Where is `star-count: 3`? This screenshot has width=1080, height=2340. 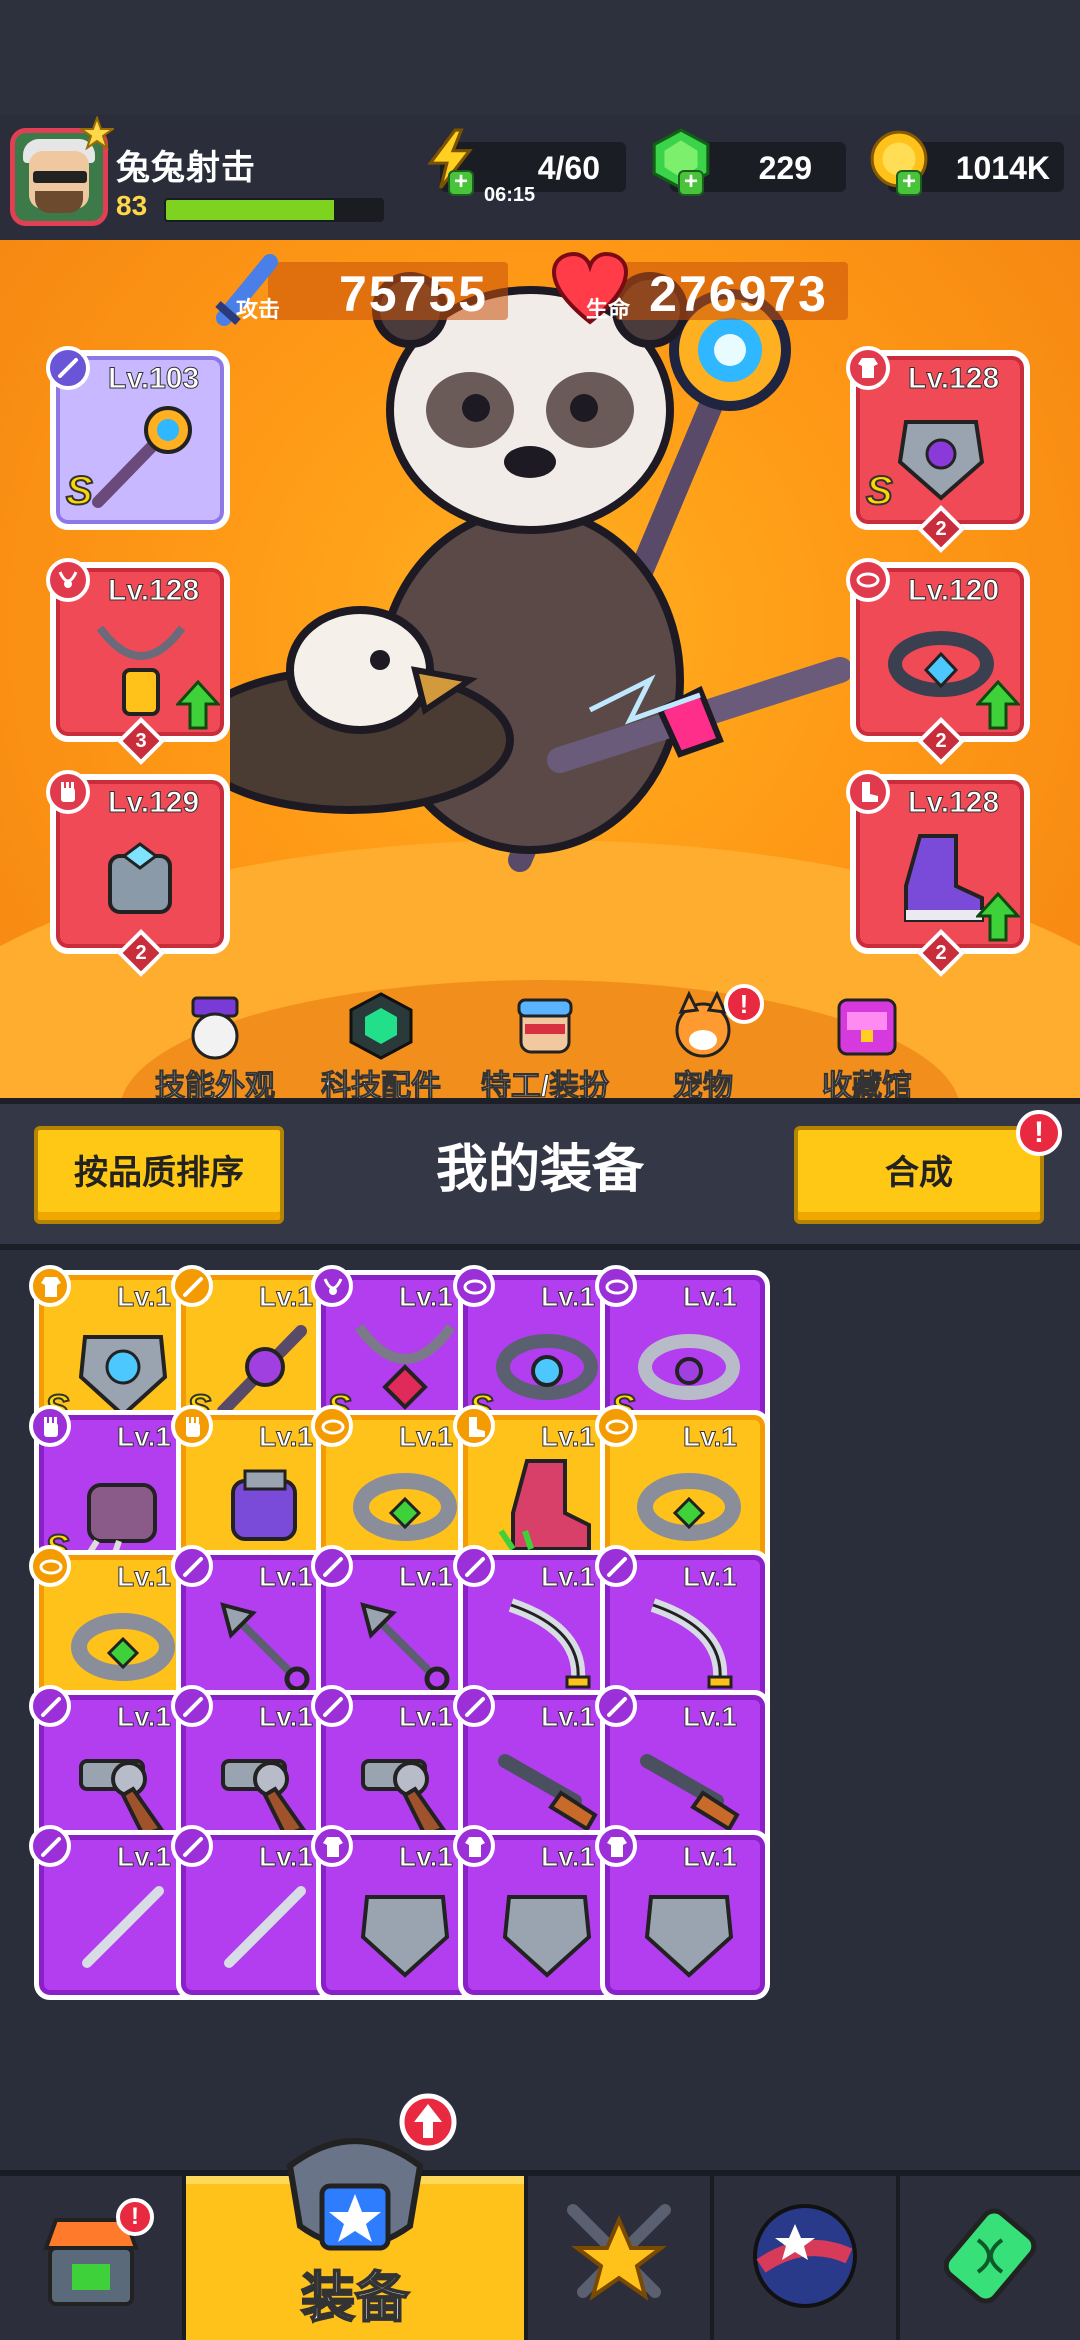
star-count: 3 is located at coordinates (141, 741).